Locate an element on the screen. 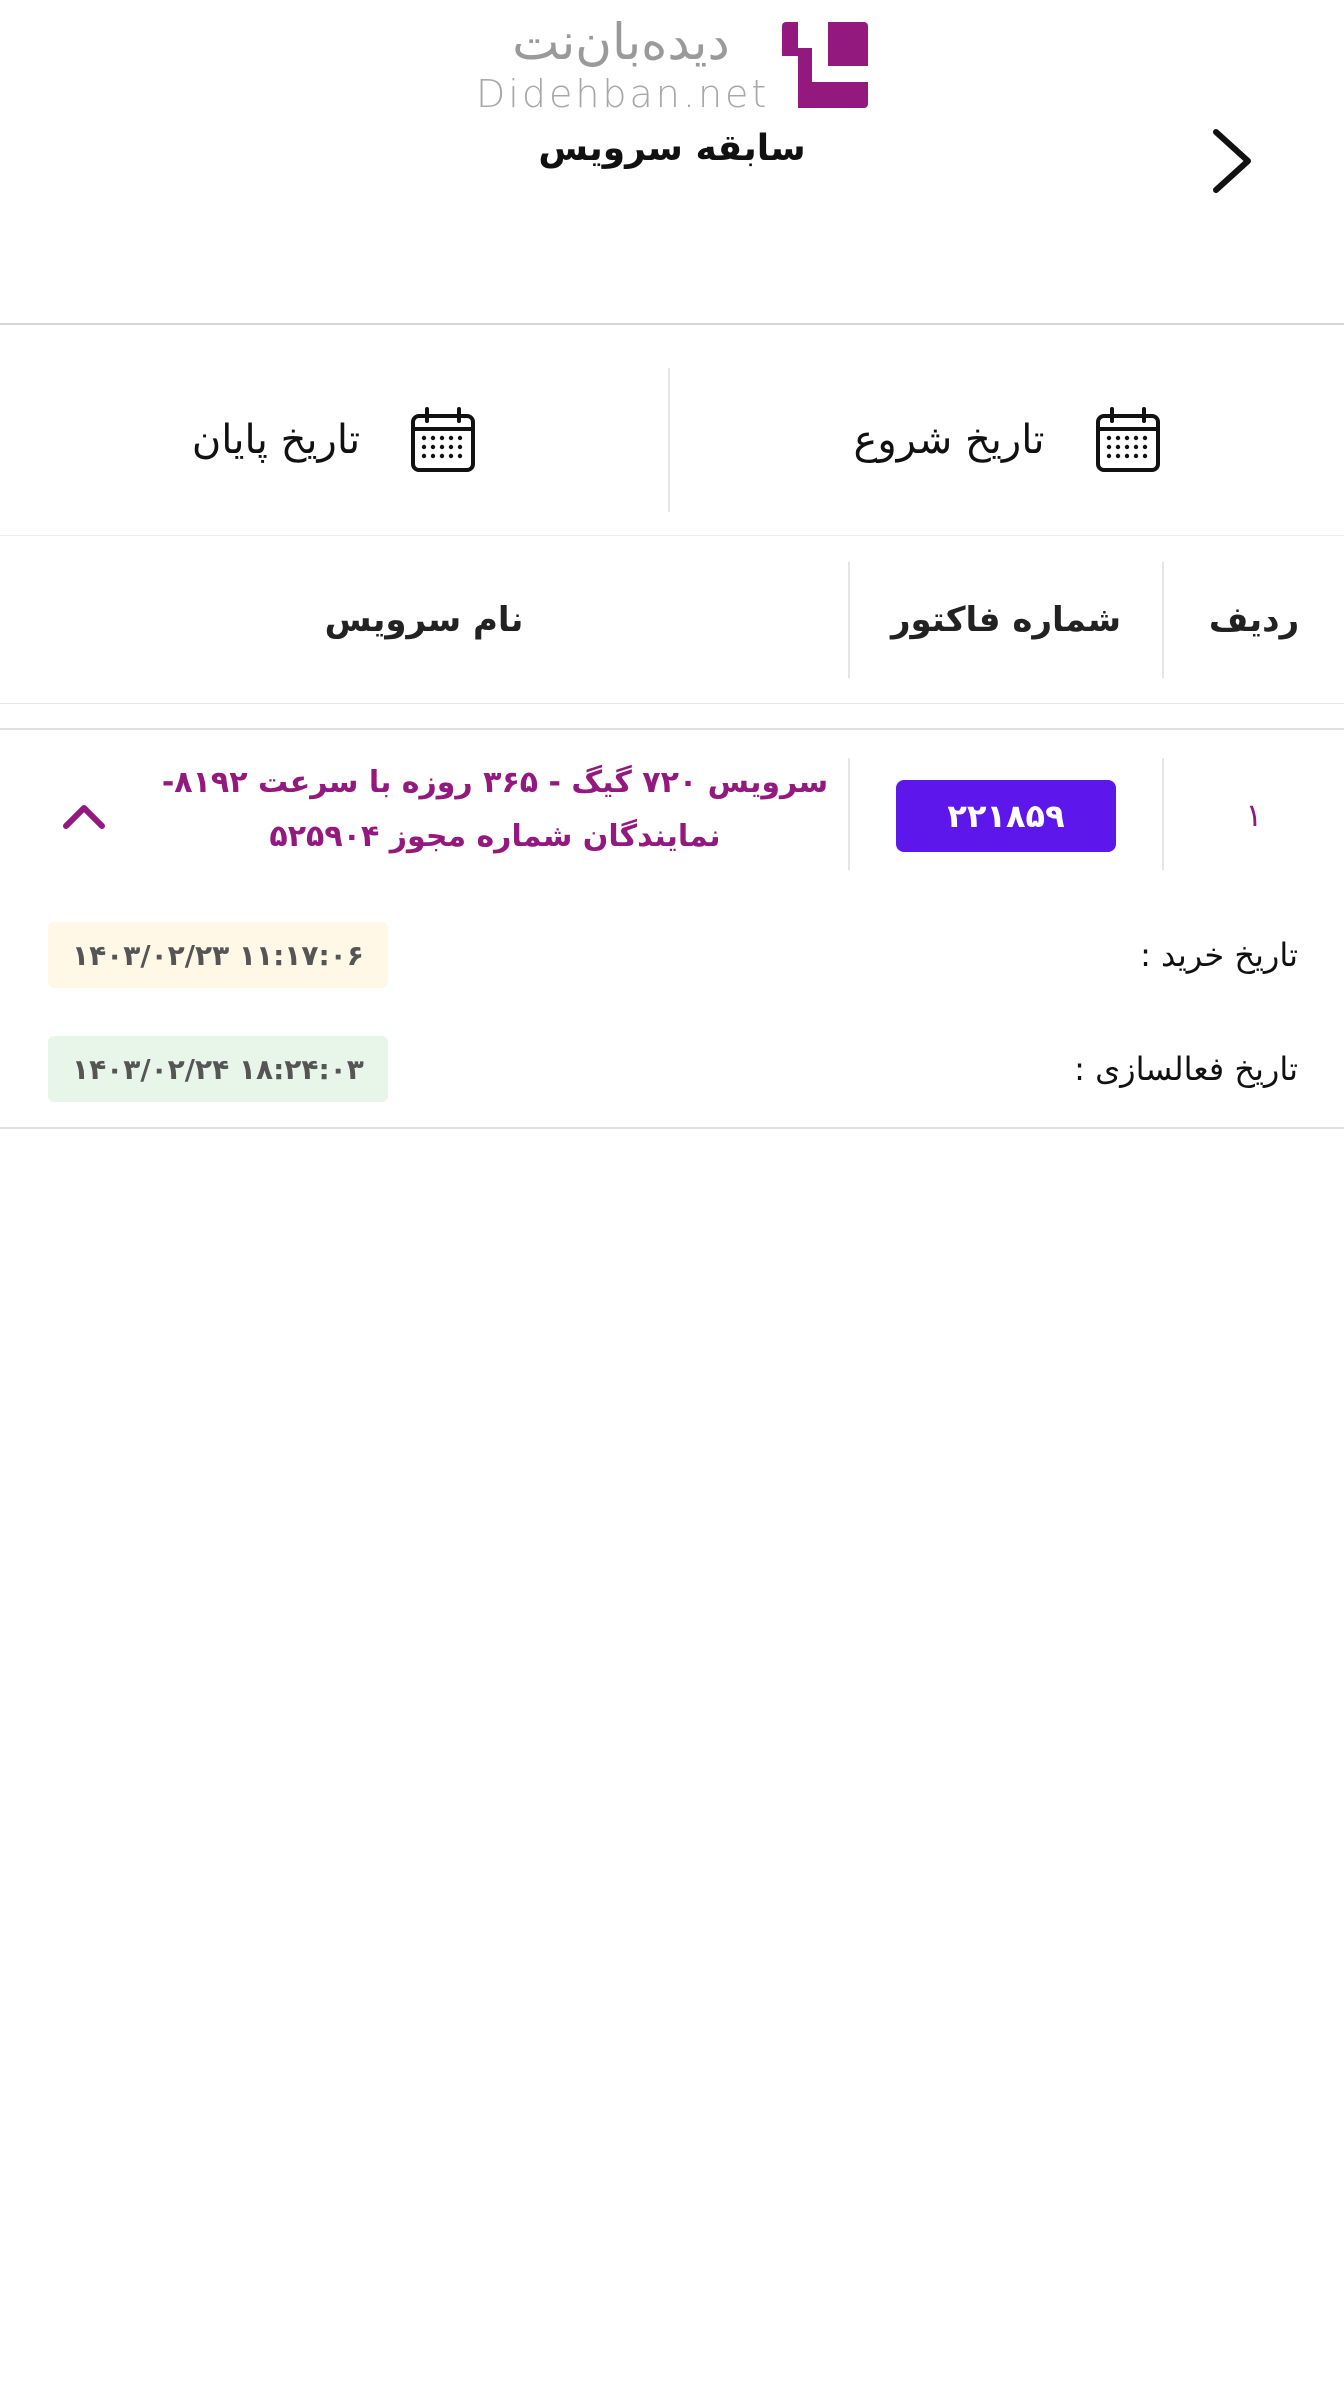 This screenshot has width=1344, height=2389. row-col-divider is located at coordinates (1163, 814).